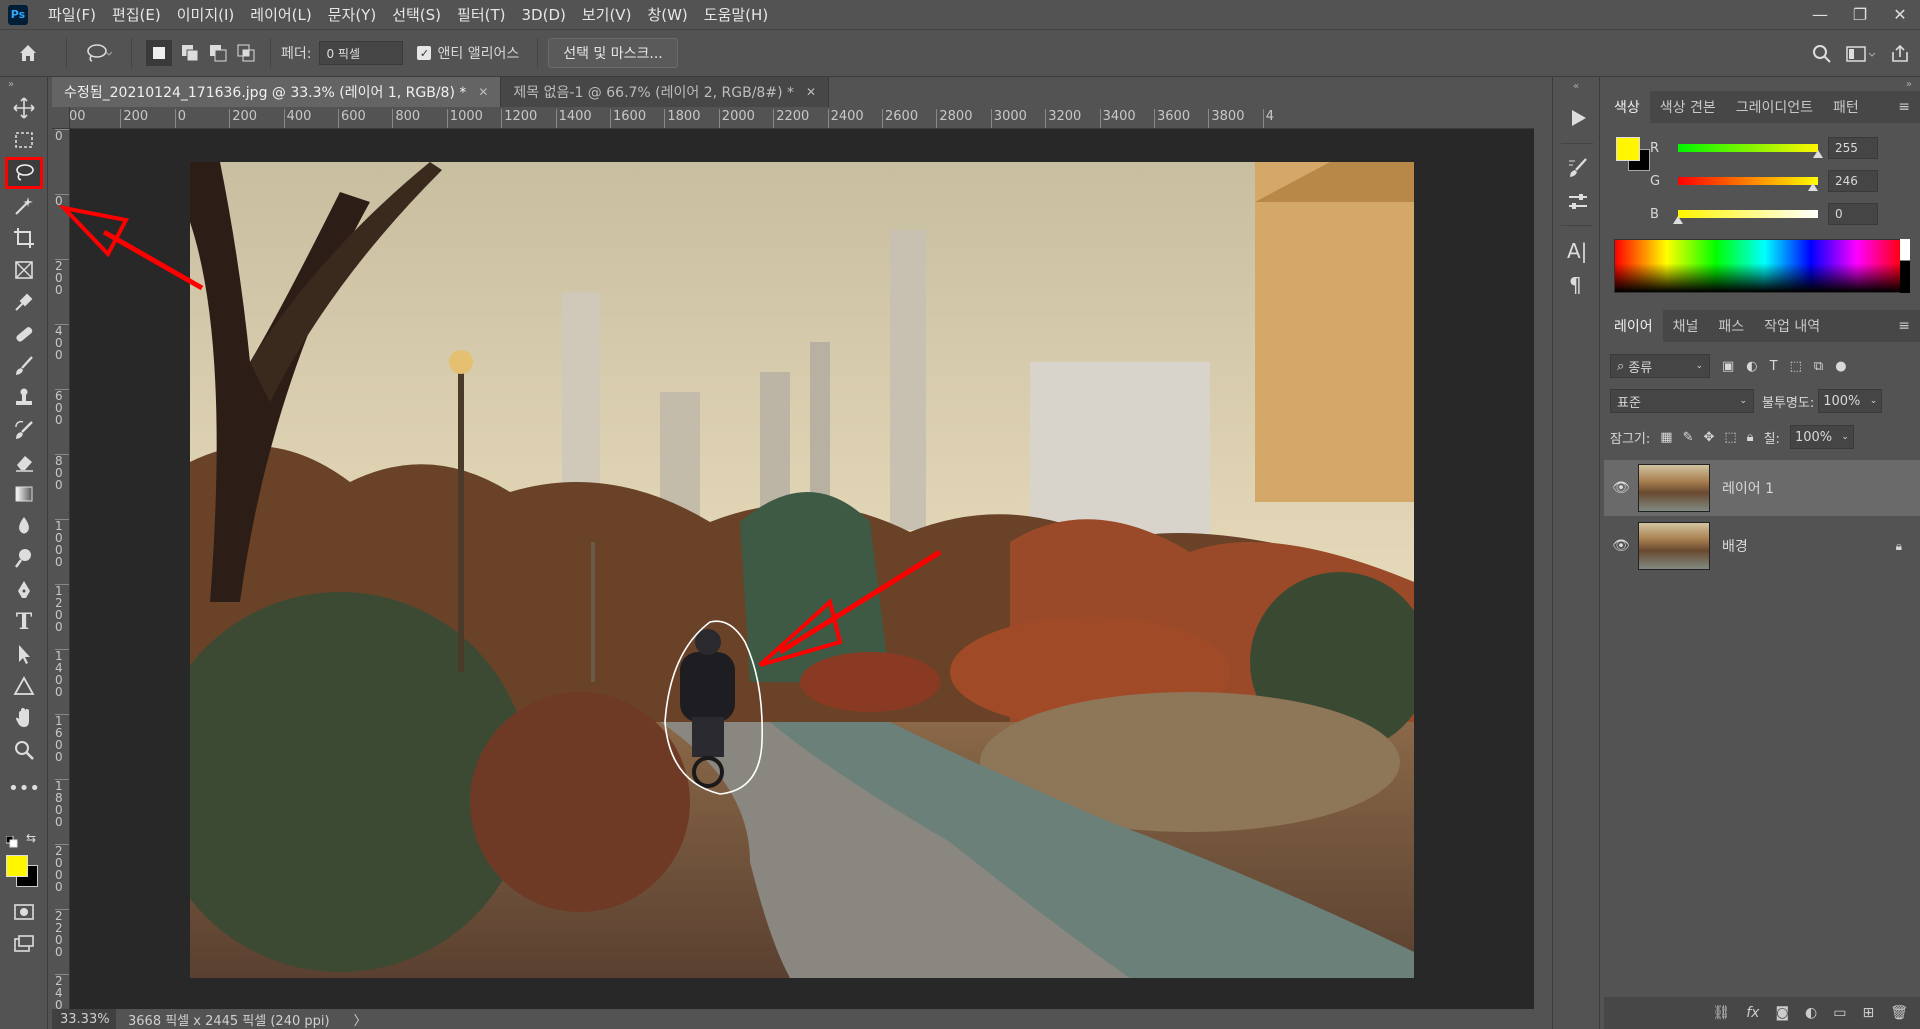 This screenshot has width=1920, height=1029. What do you see at coordinates (1578, 168) in the screenshot?
I see `brush-settings-icon` at bounding box center [1578, 168].